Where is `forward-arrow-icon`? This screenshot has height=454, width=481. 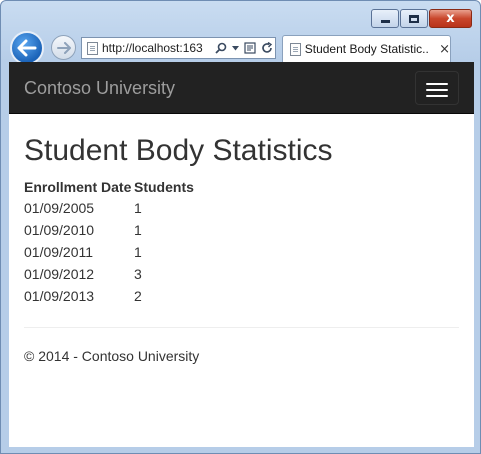 forward-arrow-icon is located at coordinates (63, 47).